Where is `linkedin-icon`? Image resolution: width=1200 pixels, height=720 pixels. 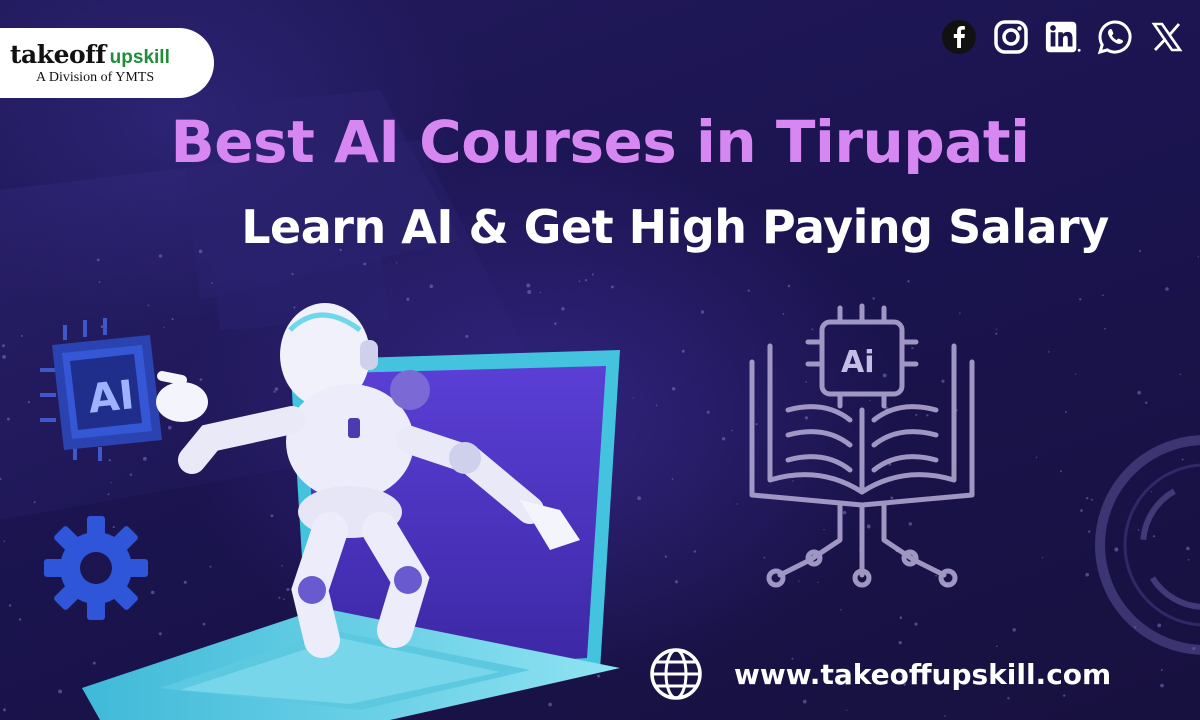
linkedin-icon is located at coordinates (1063, 37).